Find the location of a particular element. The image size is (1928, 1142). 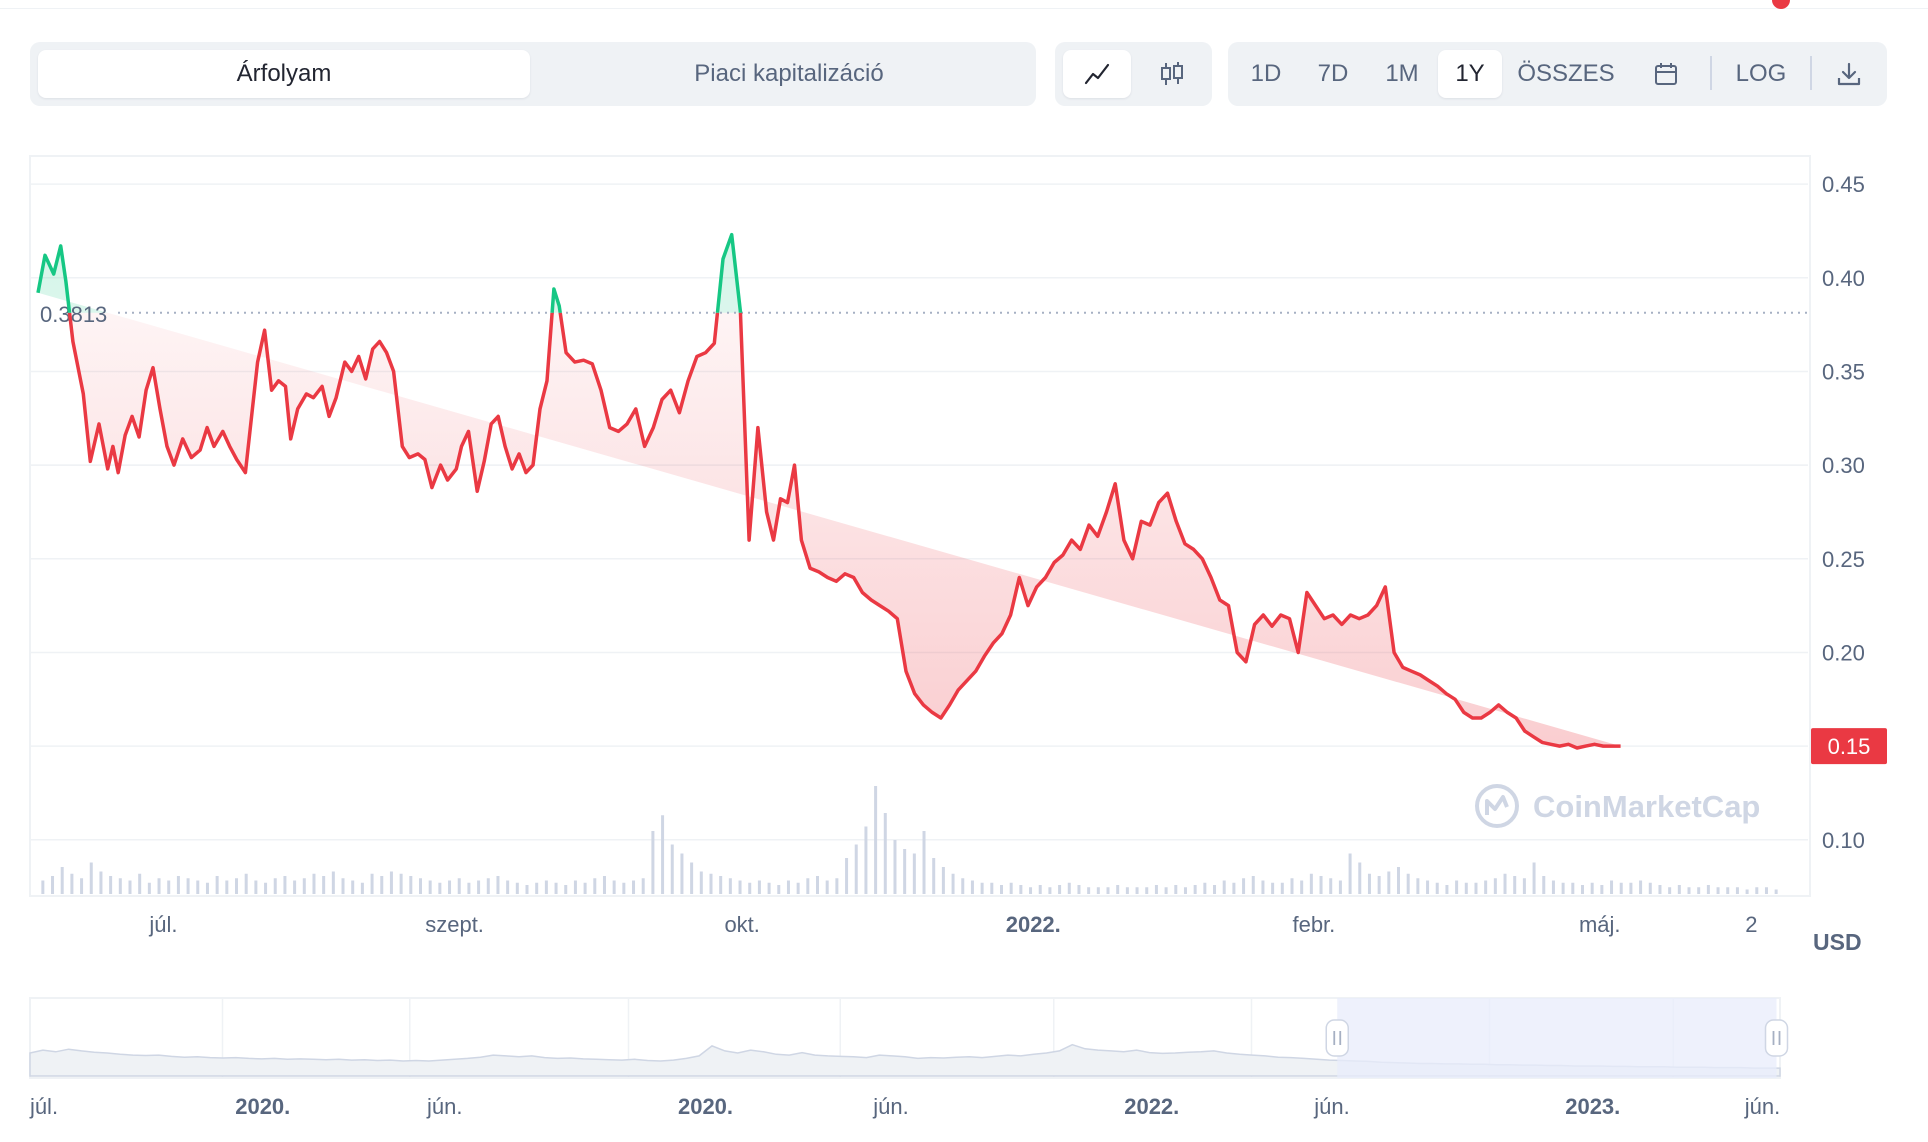

baseline-label: 0.3813 is located at coordinates (73, 314).